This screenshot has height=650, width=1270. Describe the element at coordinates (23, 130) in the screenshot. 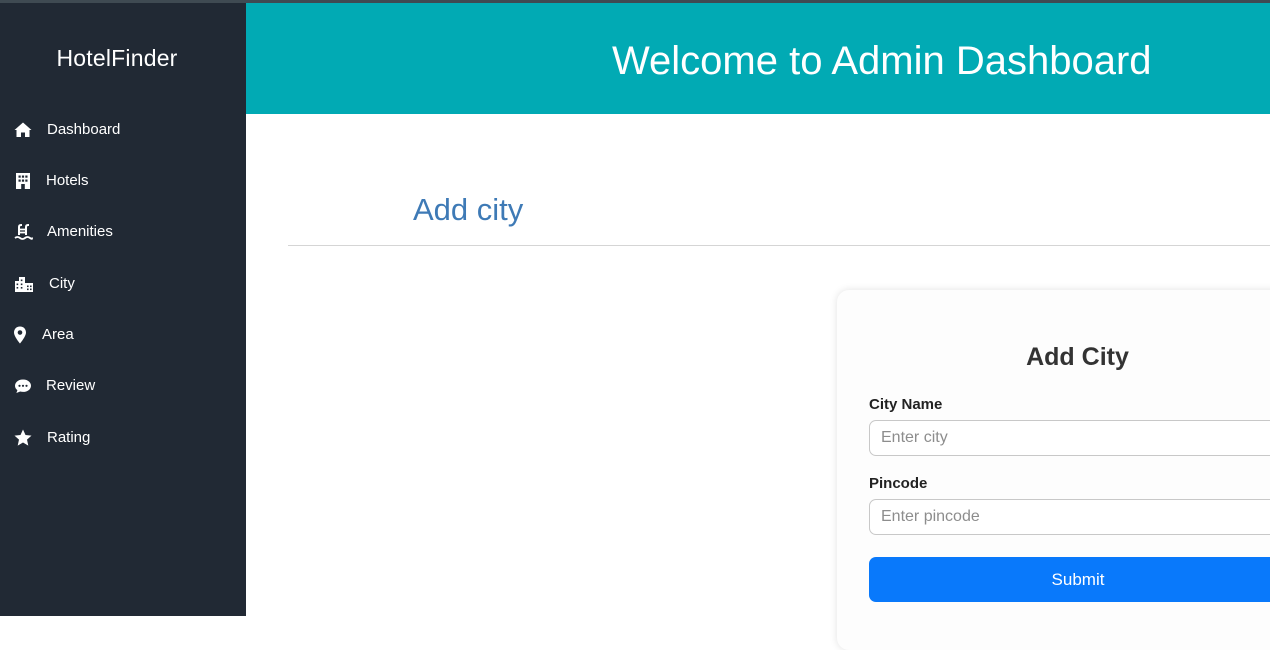

I see `home-icon` at that location.